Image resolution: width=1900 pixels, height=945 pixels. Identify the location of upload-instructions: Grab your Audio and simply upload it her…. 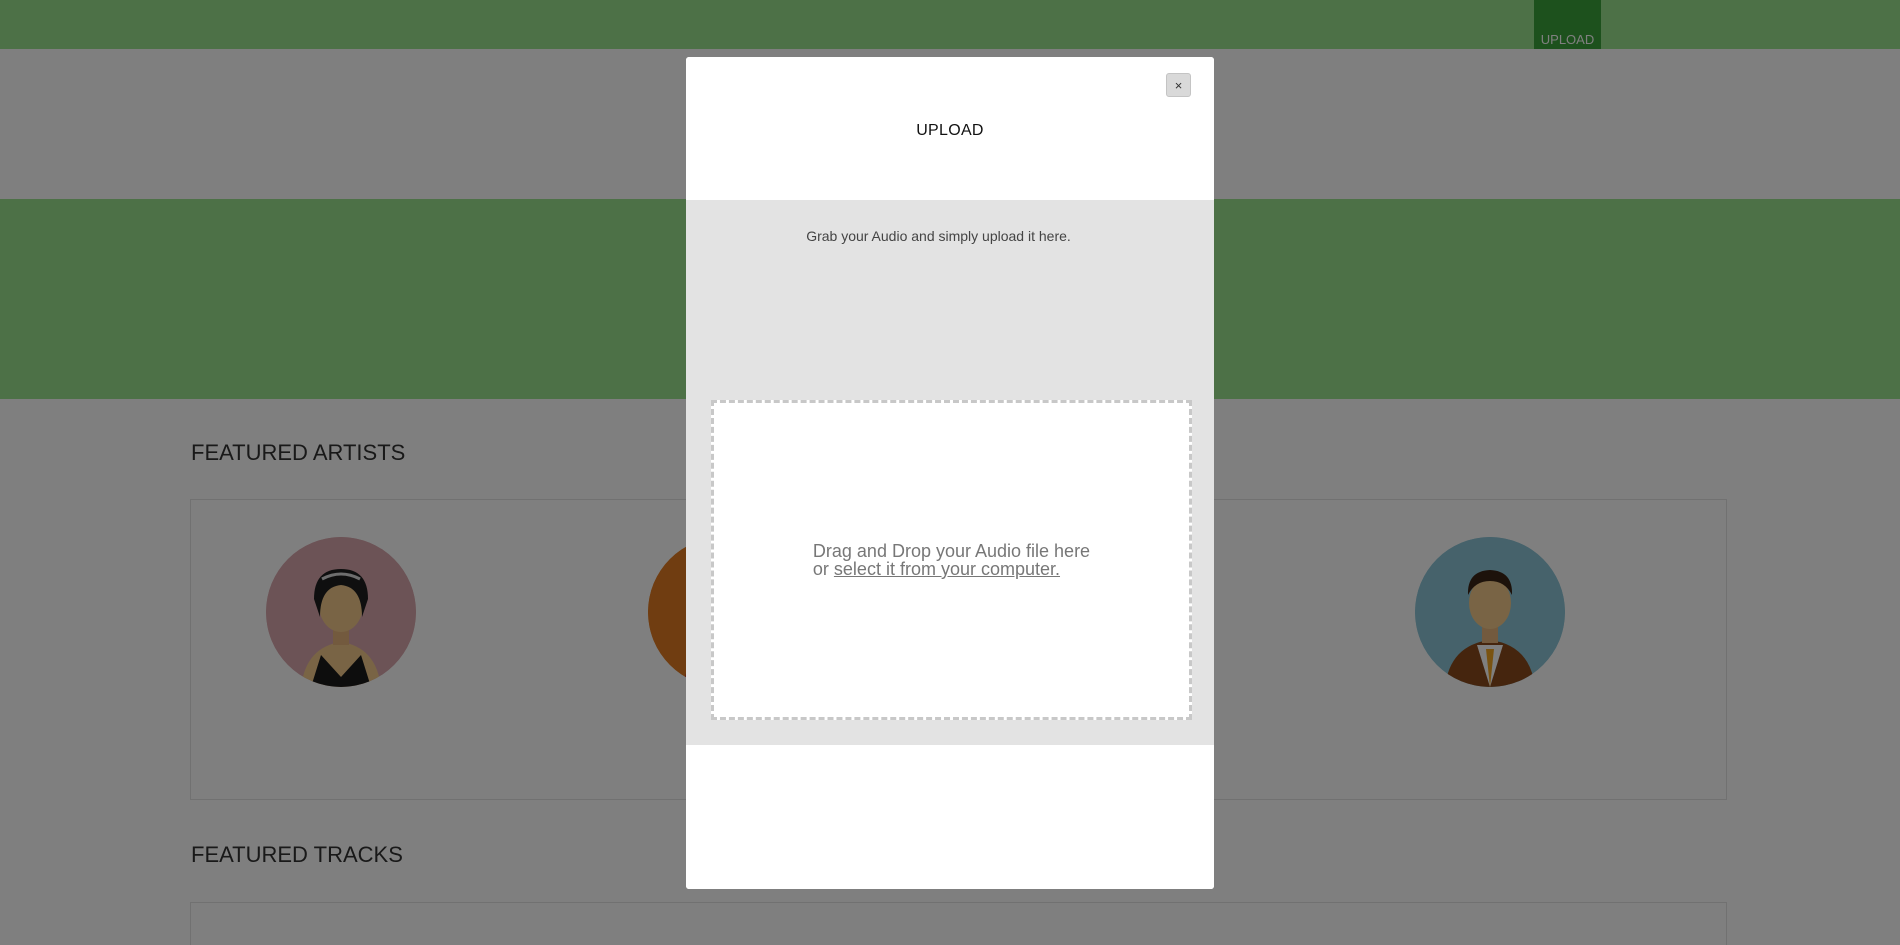
(938, 236).